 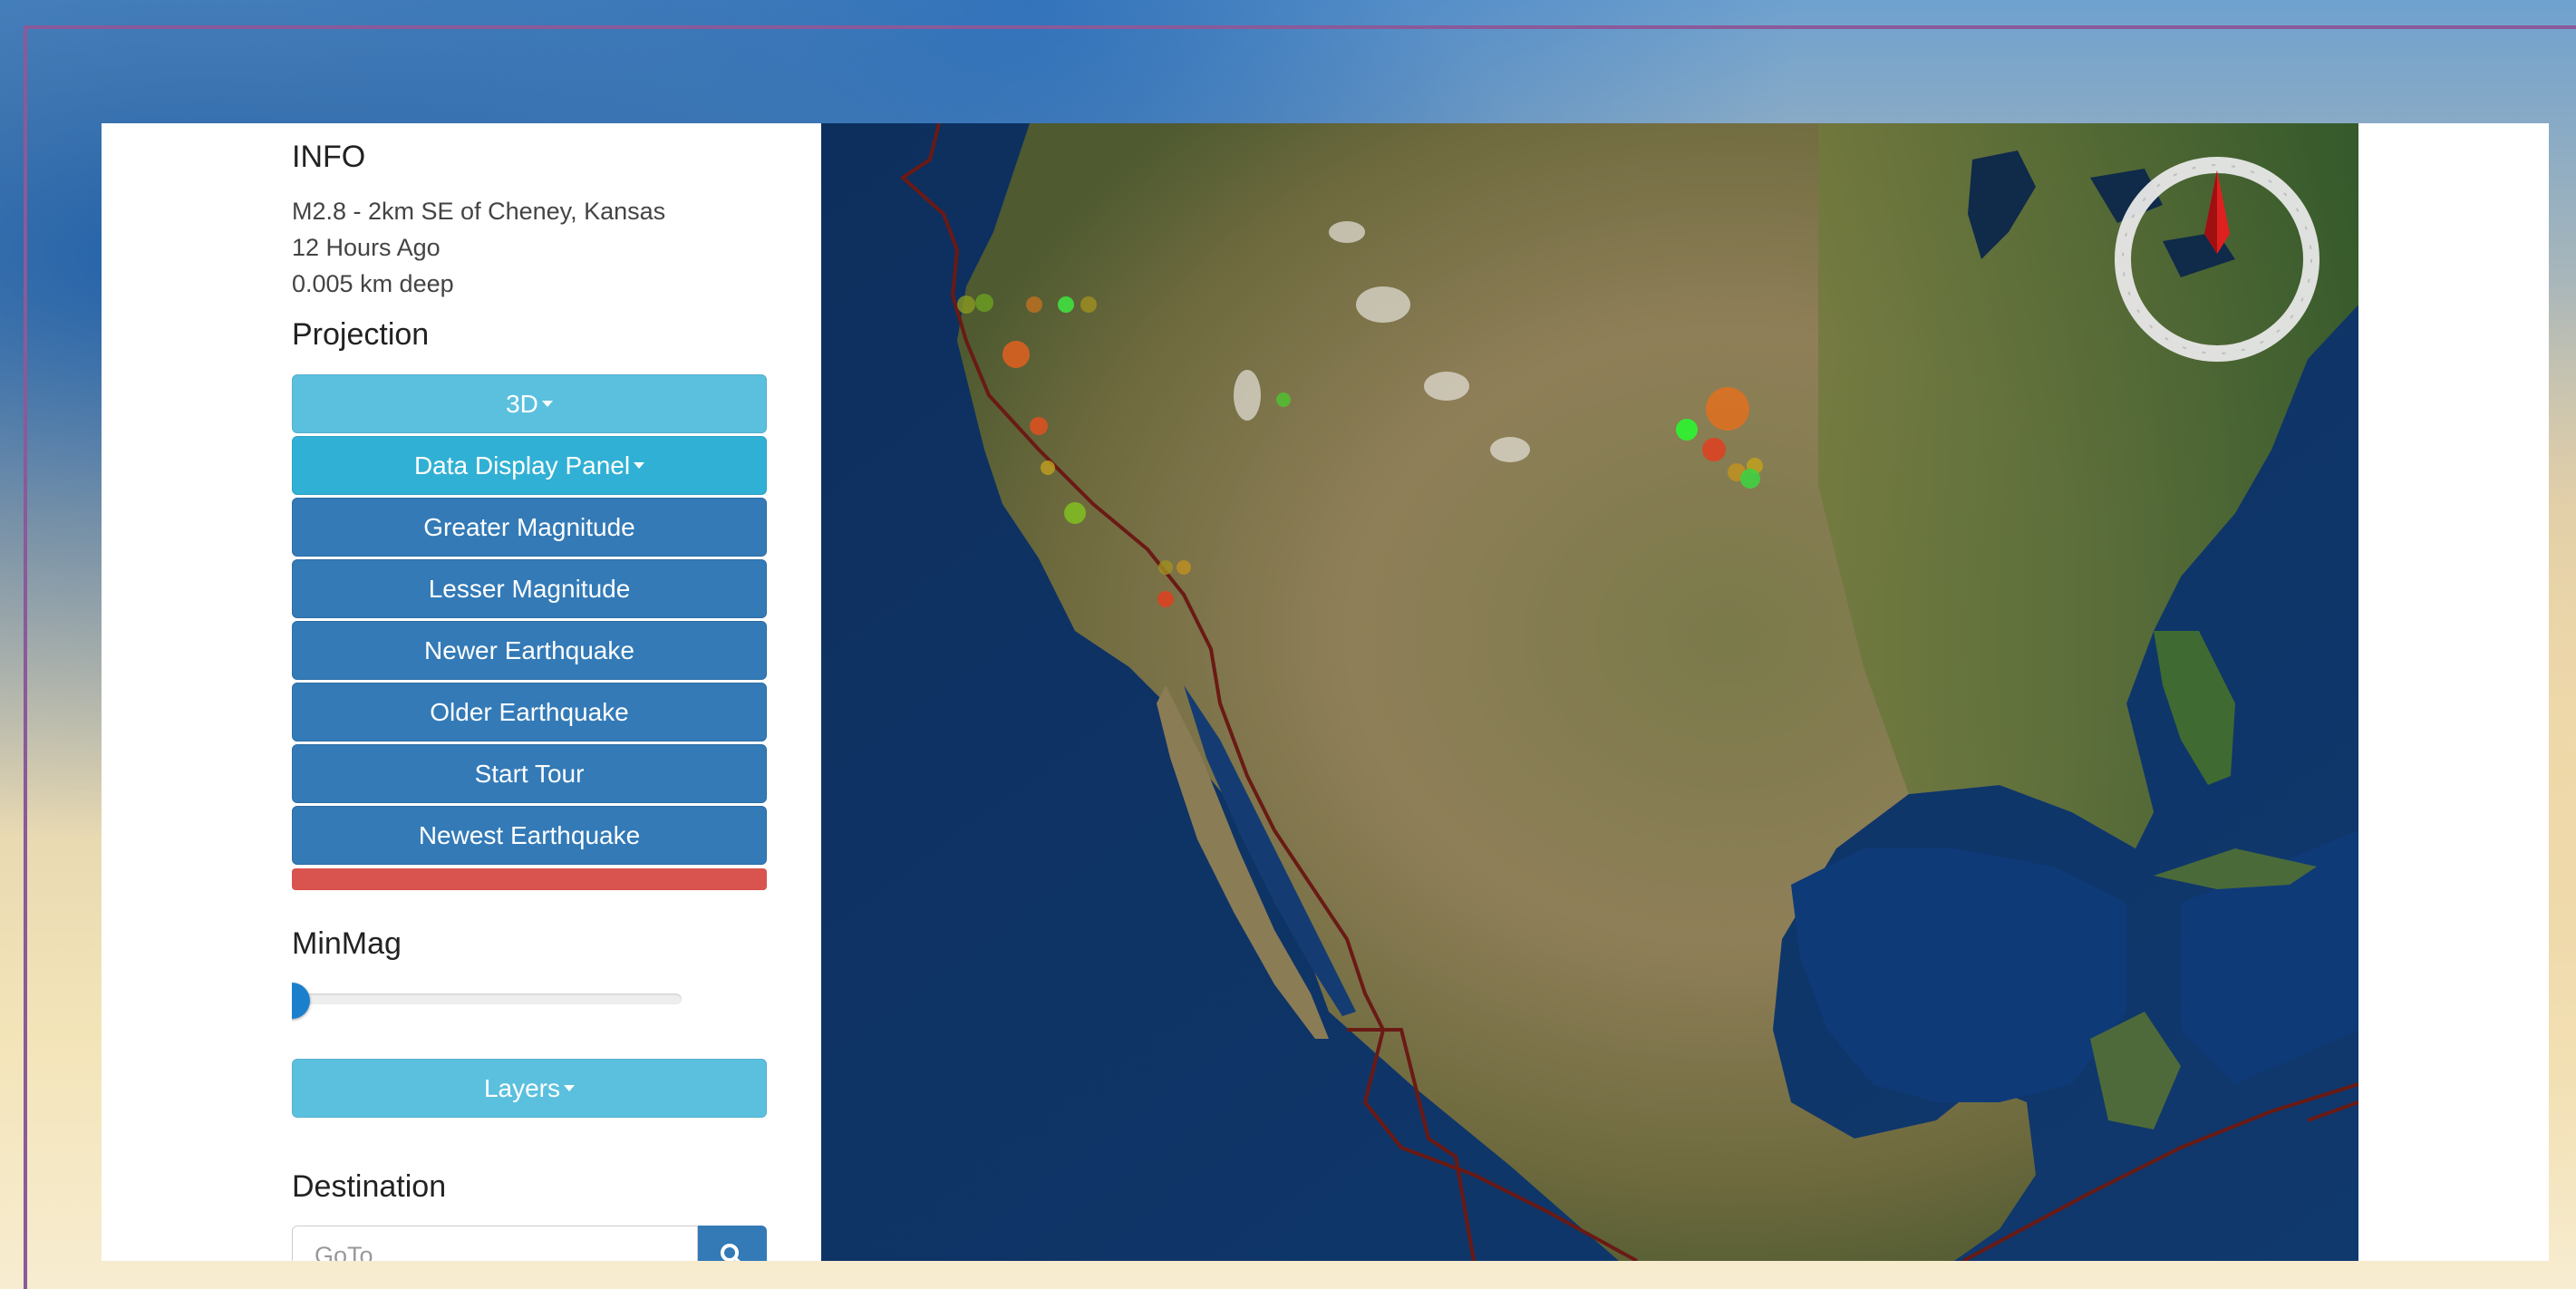 I want to click on projection-dropdown-button: 3D, so click(x=529, y=403).